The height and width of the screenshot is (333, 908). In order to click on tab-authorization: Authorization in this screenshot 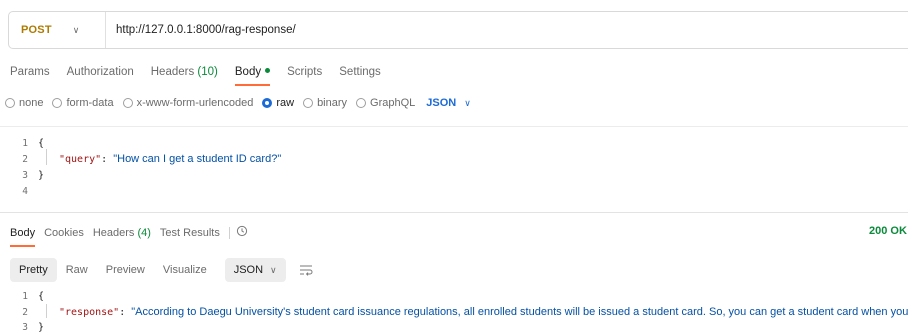, I will do `click(100, 72)`.